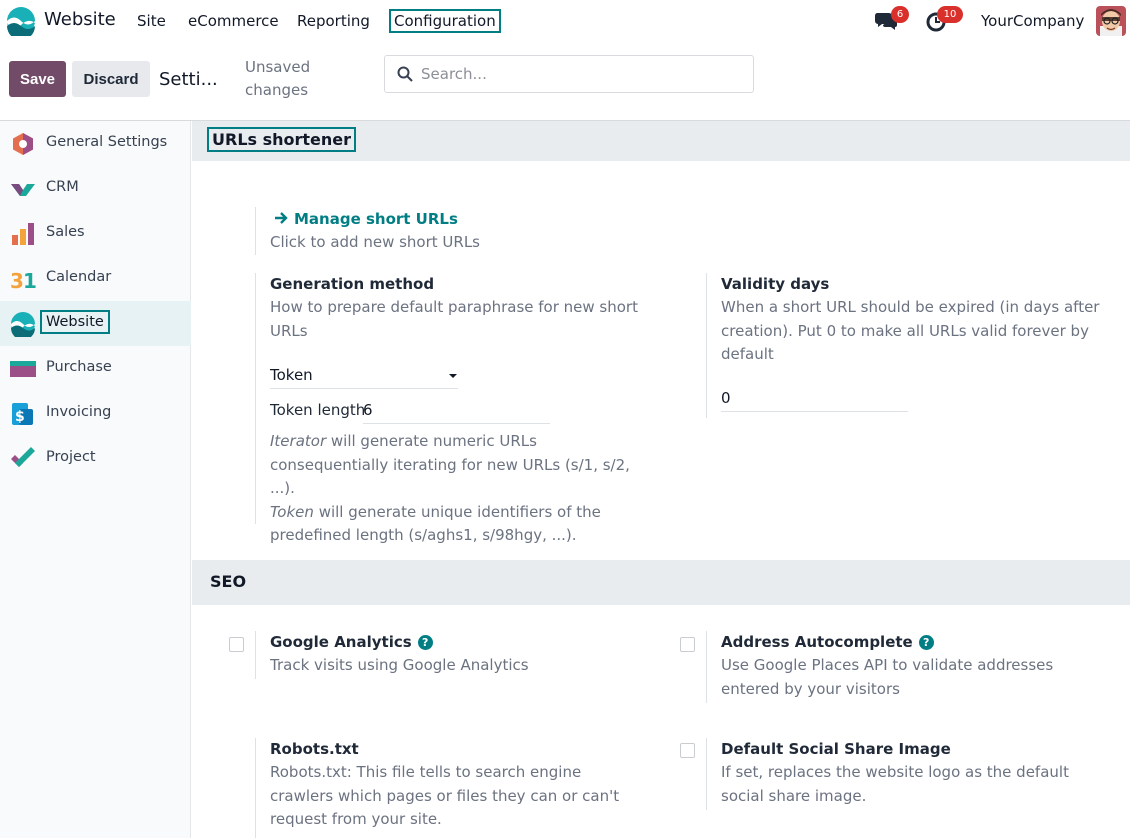  Describe the element at coordinates (62, 187) in the screenshot. I see `sidebar-item-label: CRM` at that location.